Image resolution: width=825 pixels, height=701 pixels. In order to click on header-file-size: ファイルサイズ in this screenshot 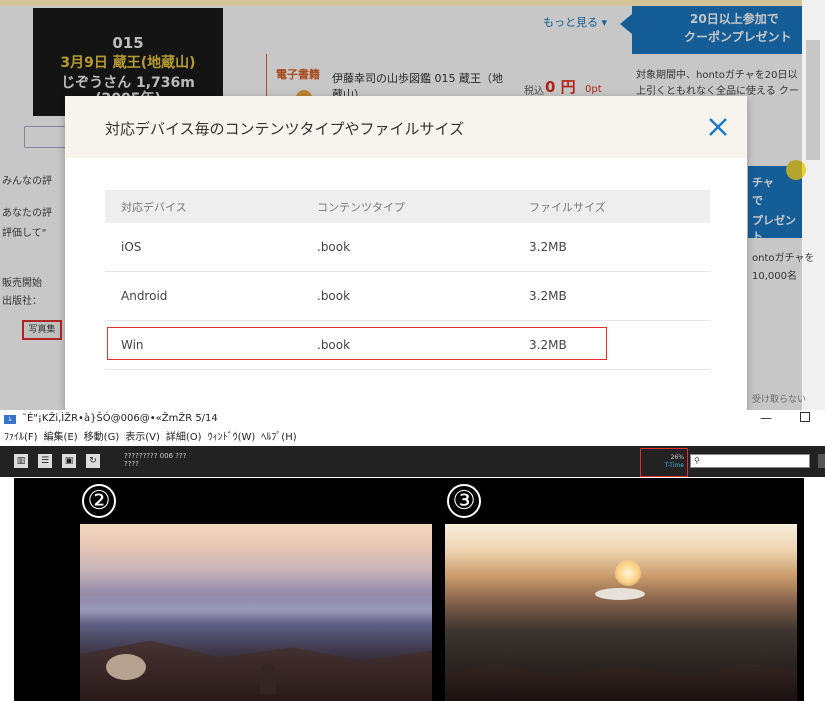, I will do `click(567, 207)`.